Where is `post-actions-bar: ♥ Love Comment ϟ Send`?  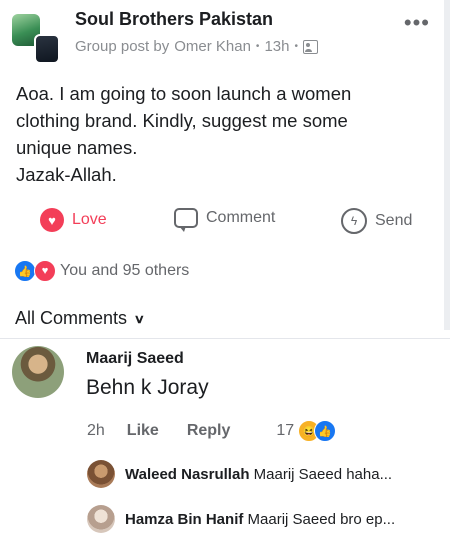 post-actions-bar: ♥ Love Comment ϟ Send is located at coordinates (225, 220).